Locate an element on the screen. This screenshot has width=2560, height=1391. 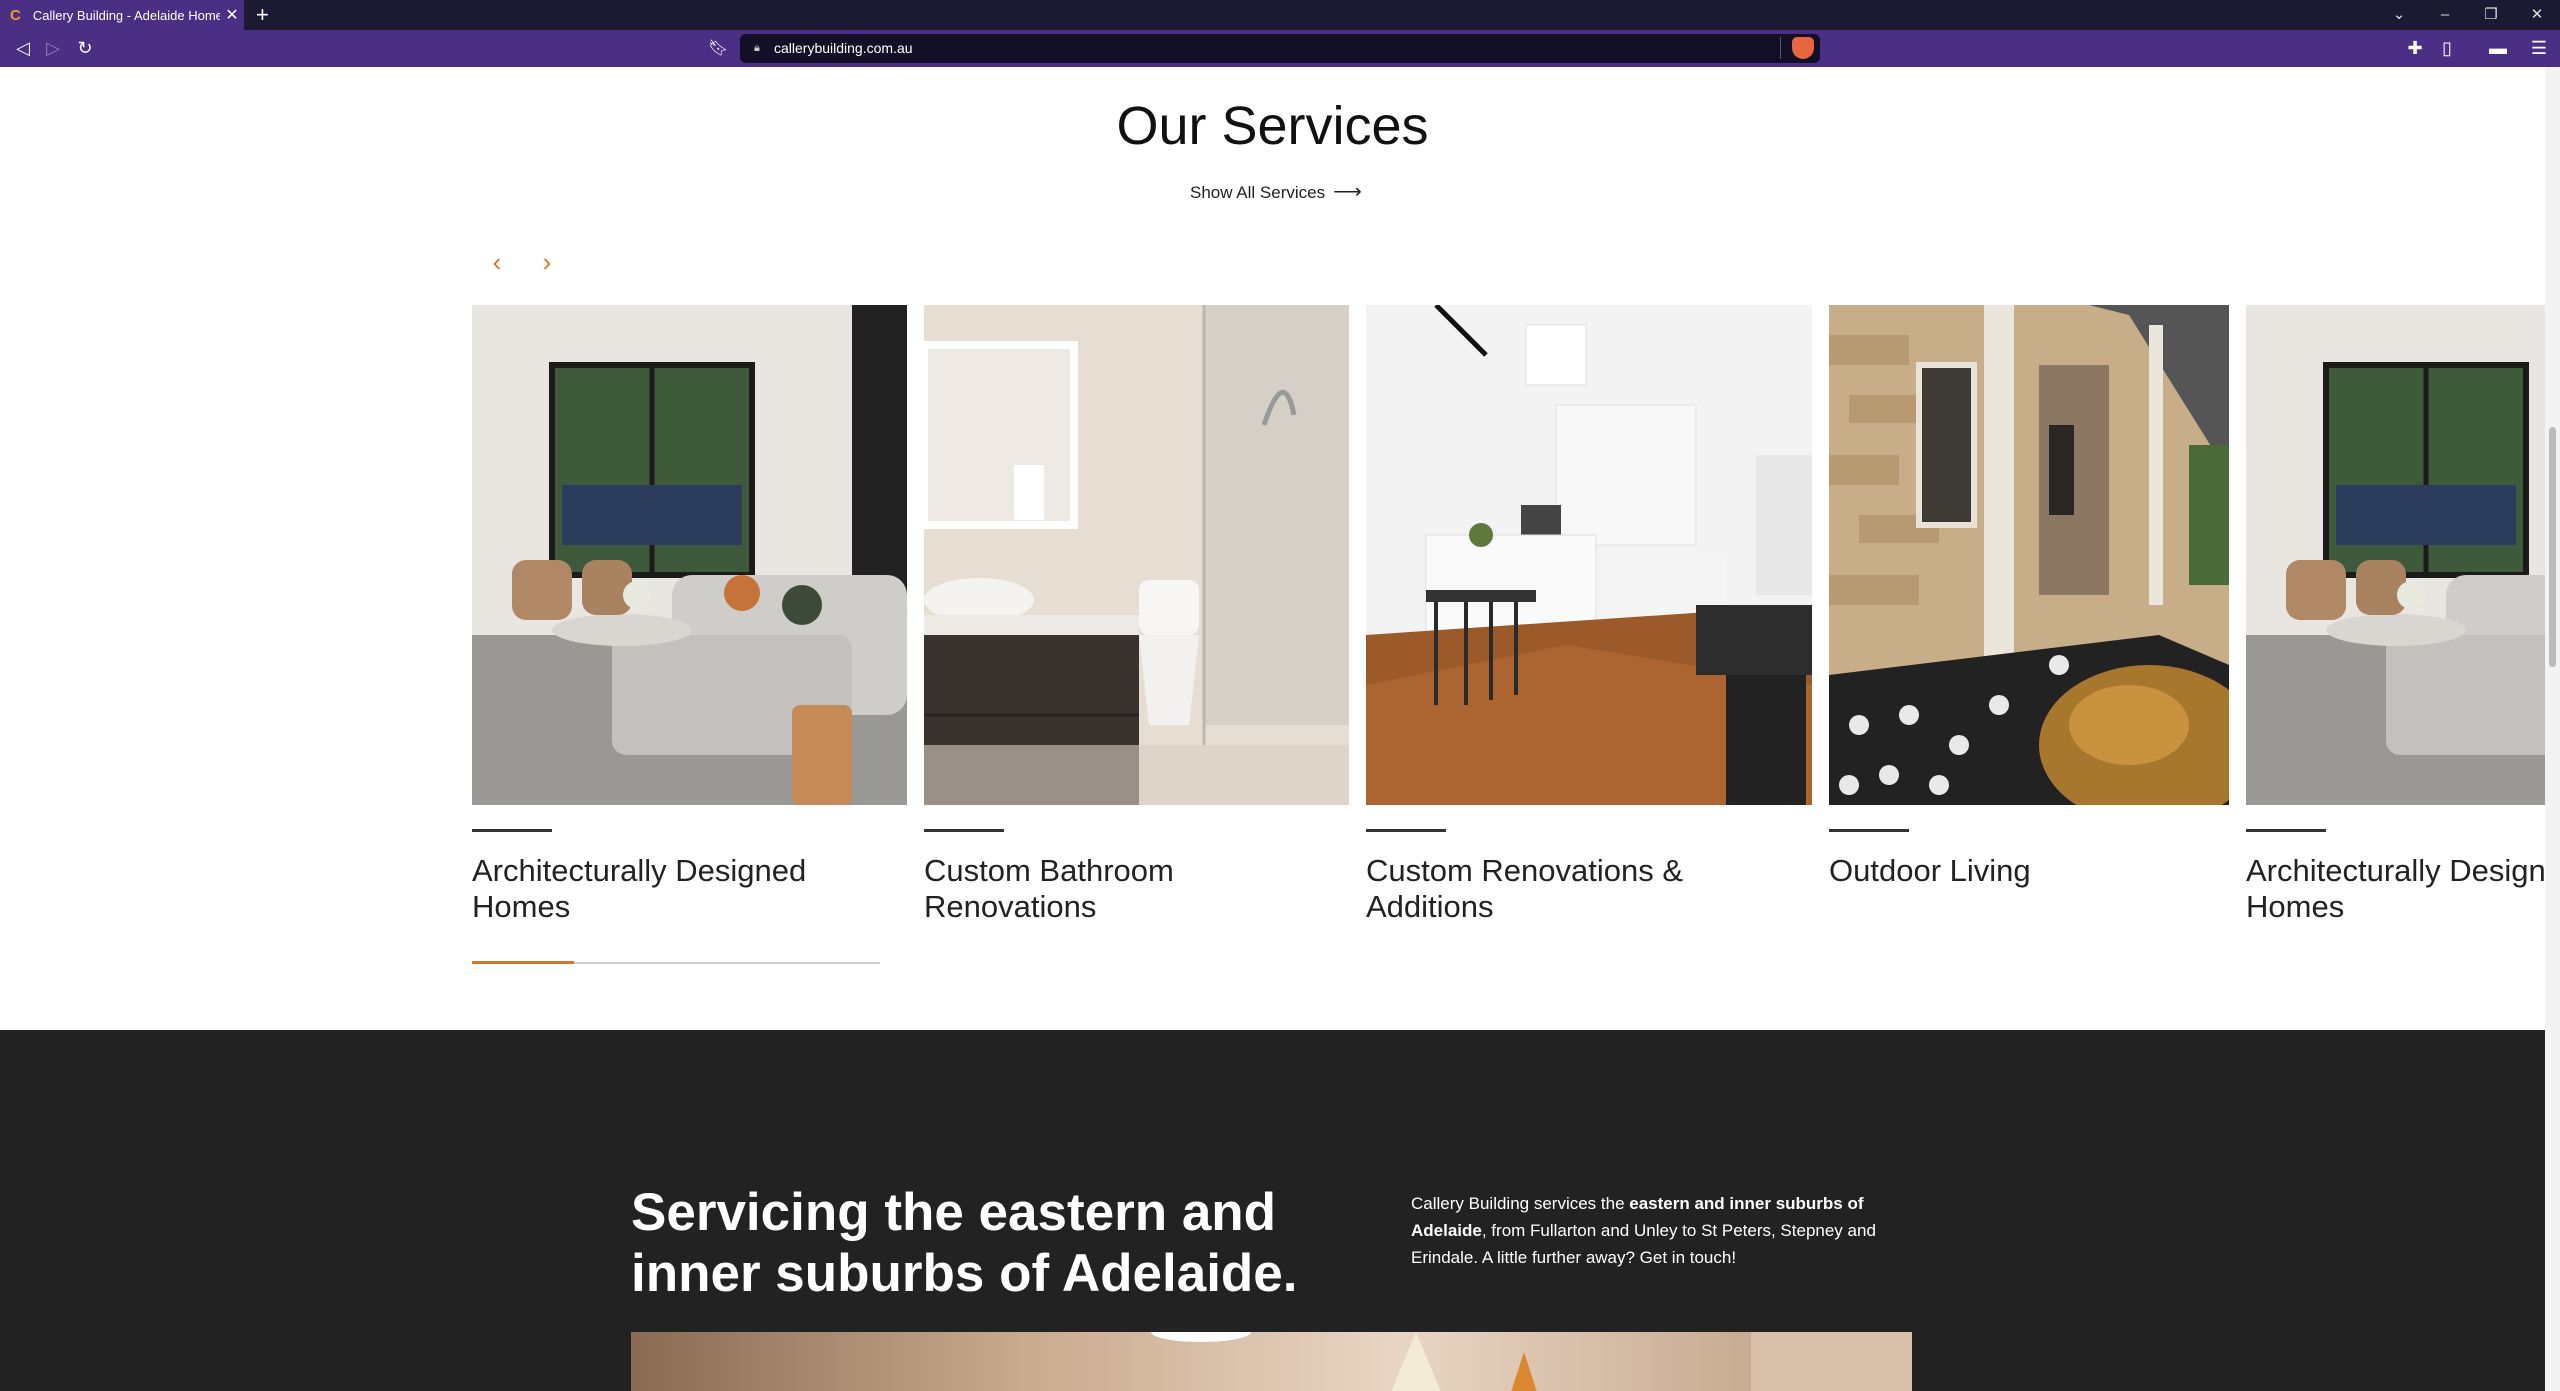
forward-icon: ▷ is located at coordinates (53, 48).